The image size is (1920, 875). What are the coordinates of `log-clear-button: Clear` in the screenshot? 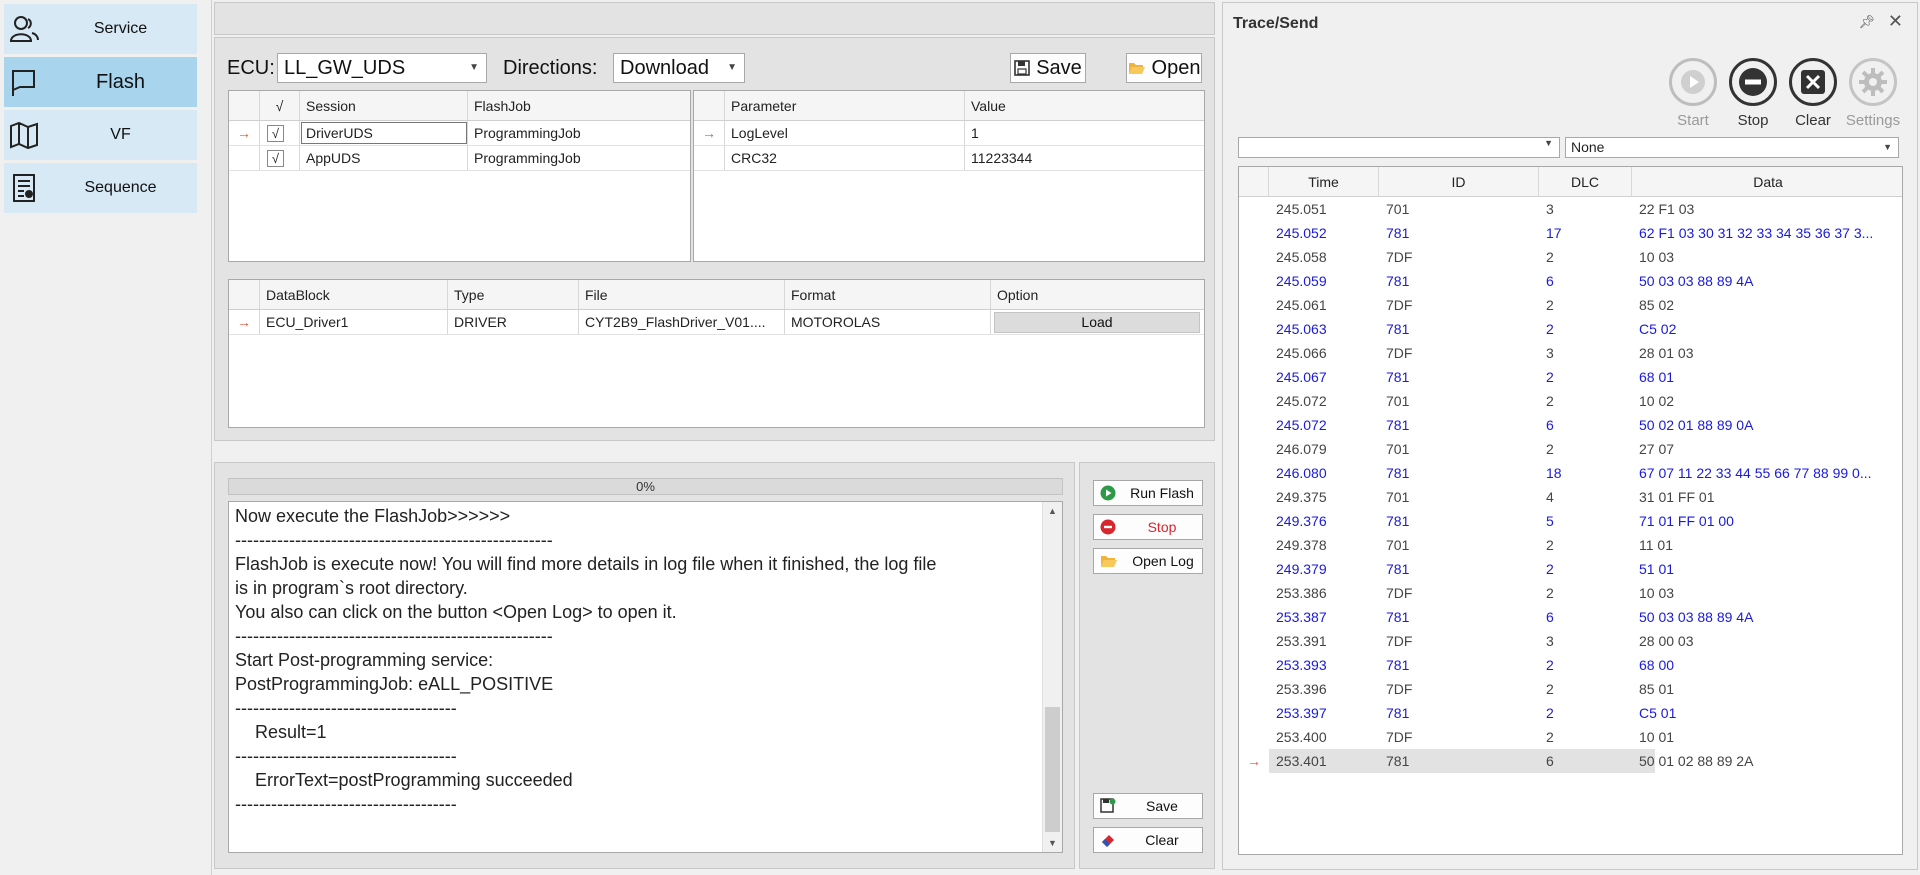 It's located at (1148, 840).